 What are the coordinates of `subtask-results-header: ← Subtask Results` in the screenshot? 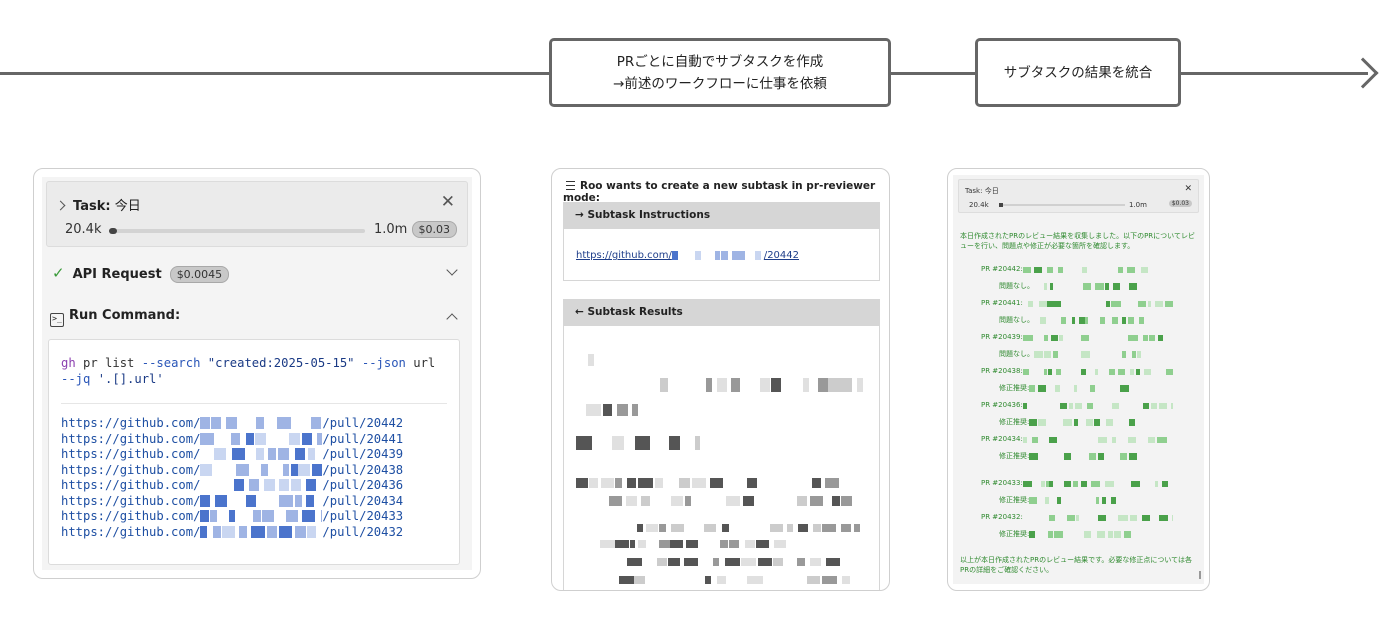 It's located at (721, 312).